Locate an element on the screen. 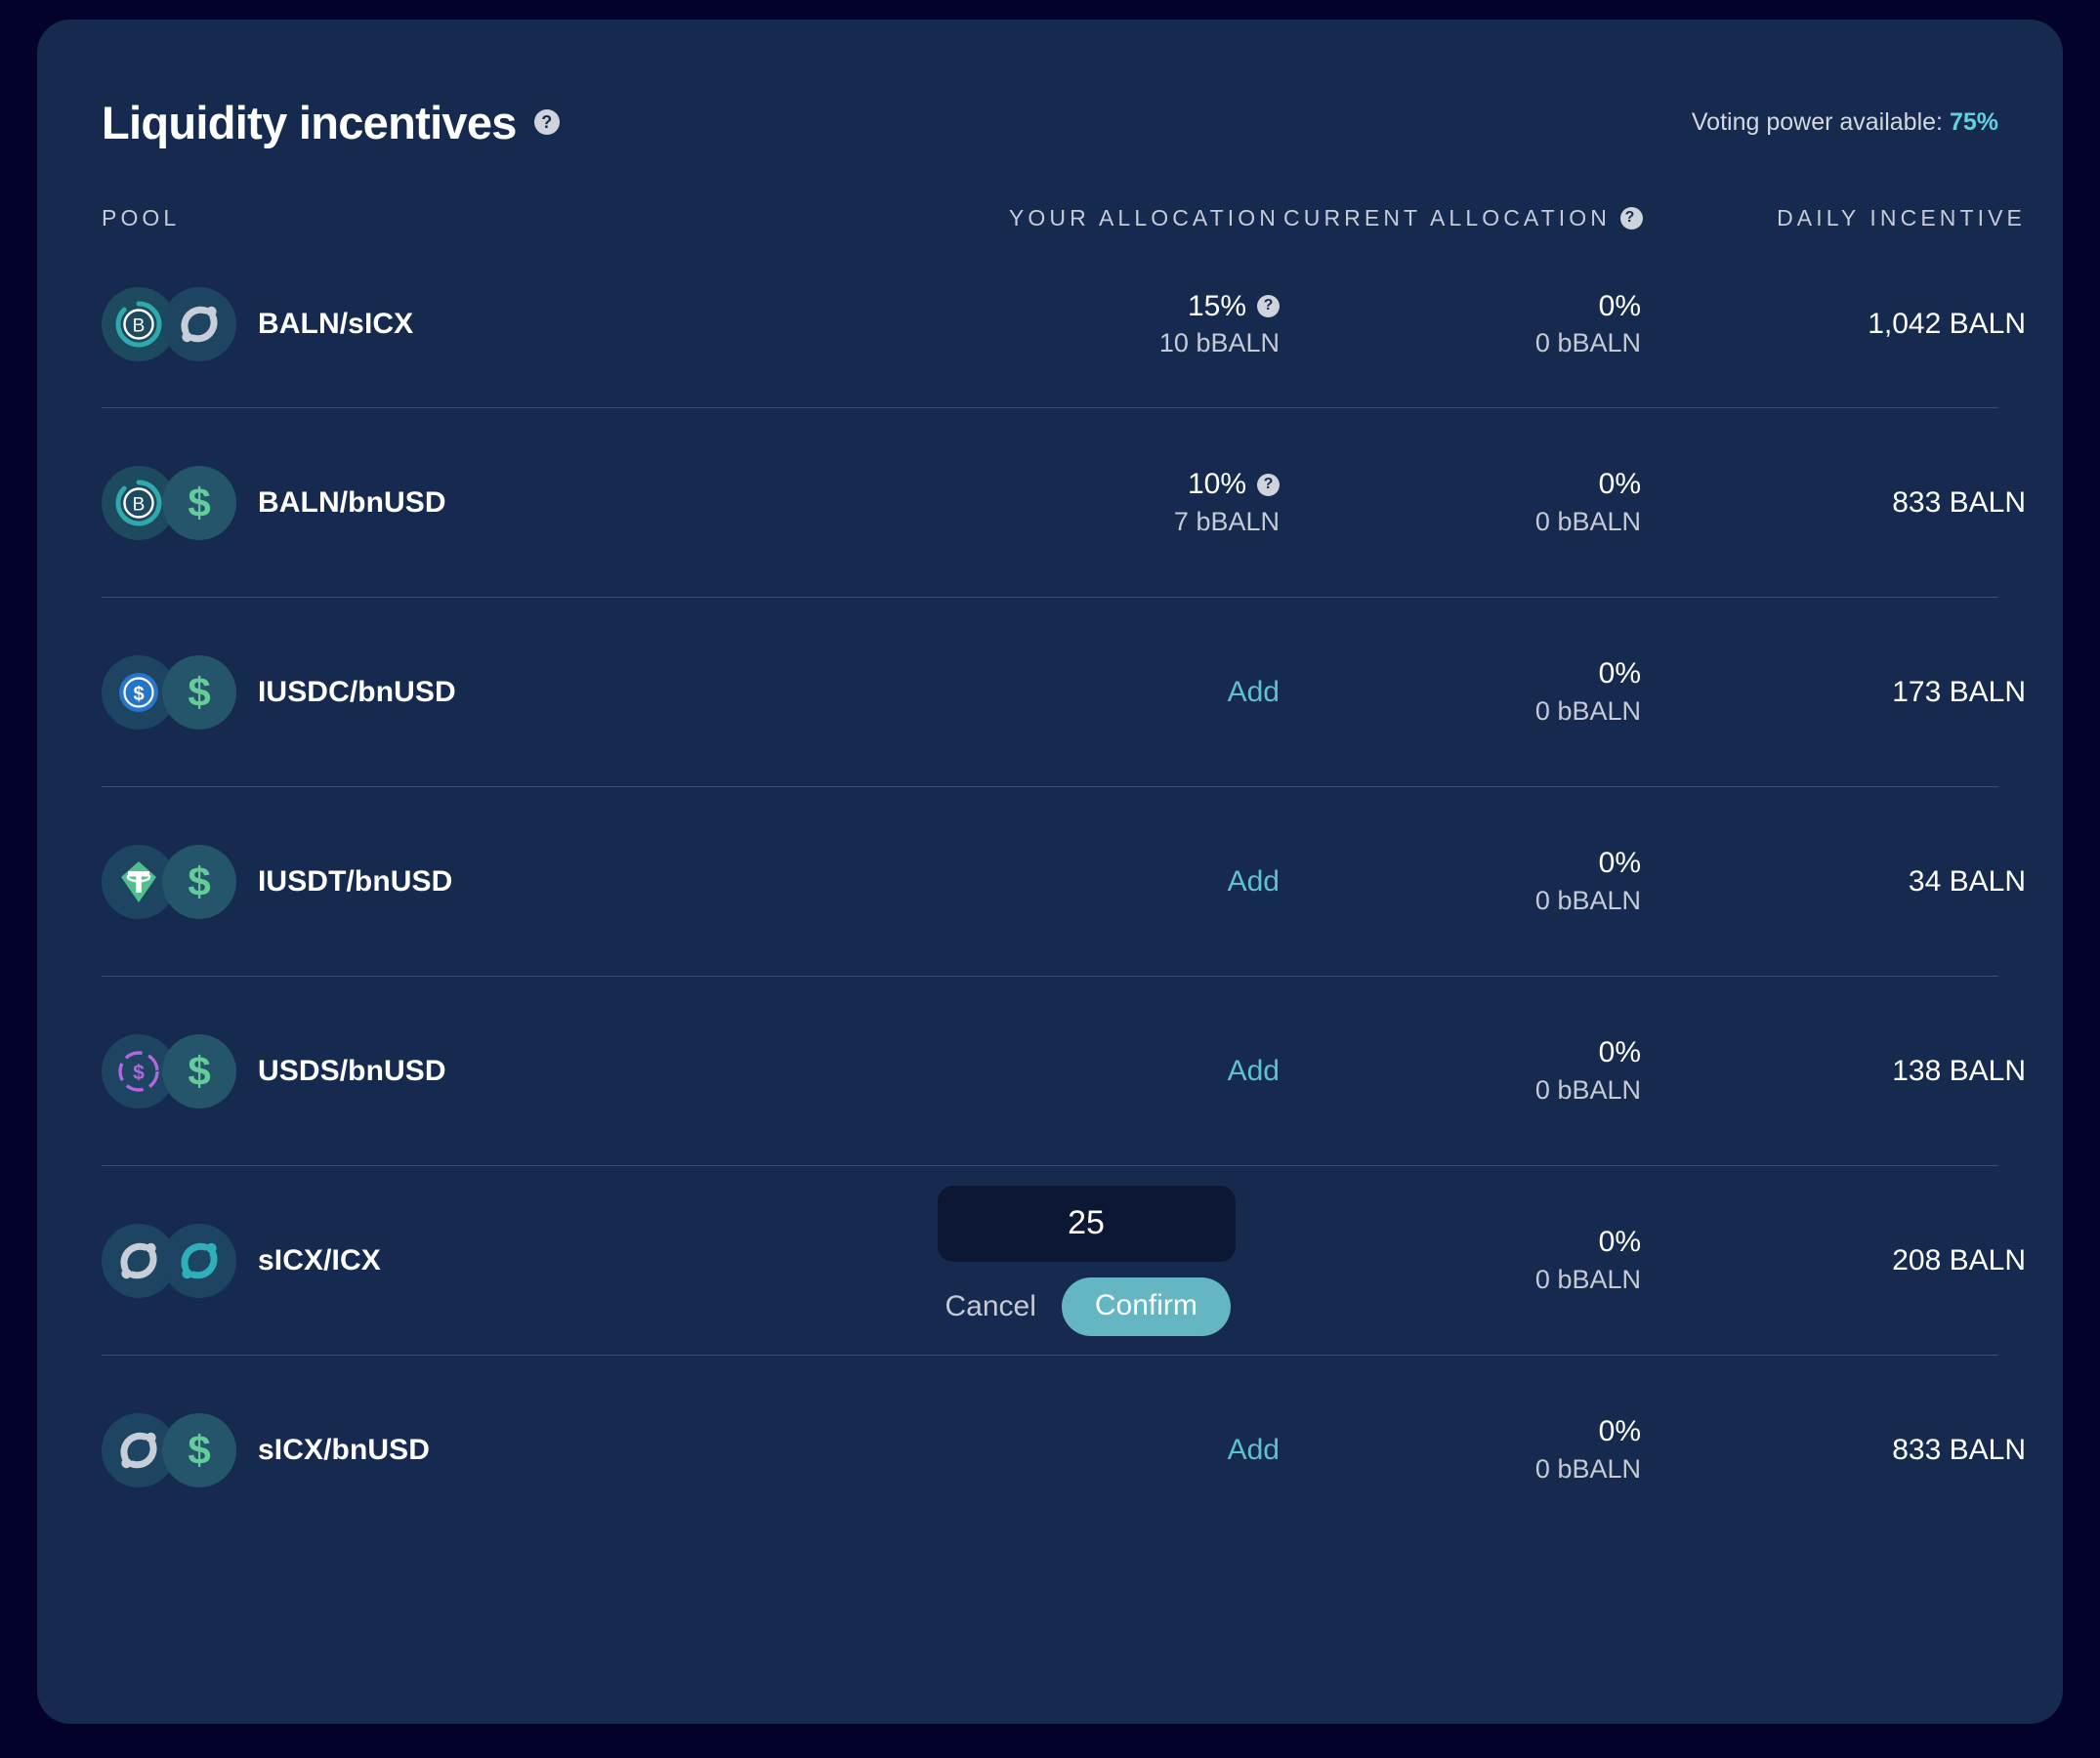  pool-cell: $ $ IUSDC/bnUSD is located at coordinates (497, 692).